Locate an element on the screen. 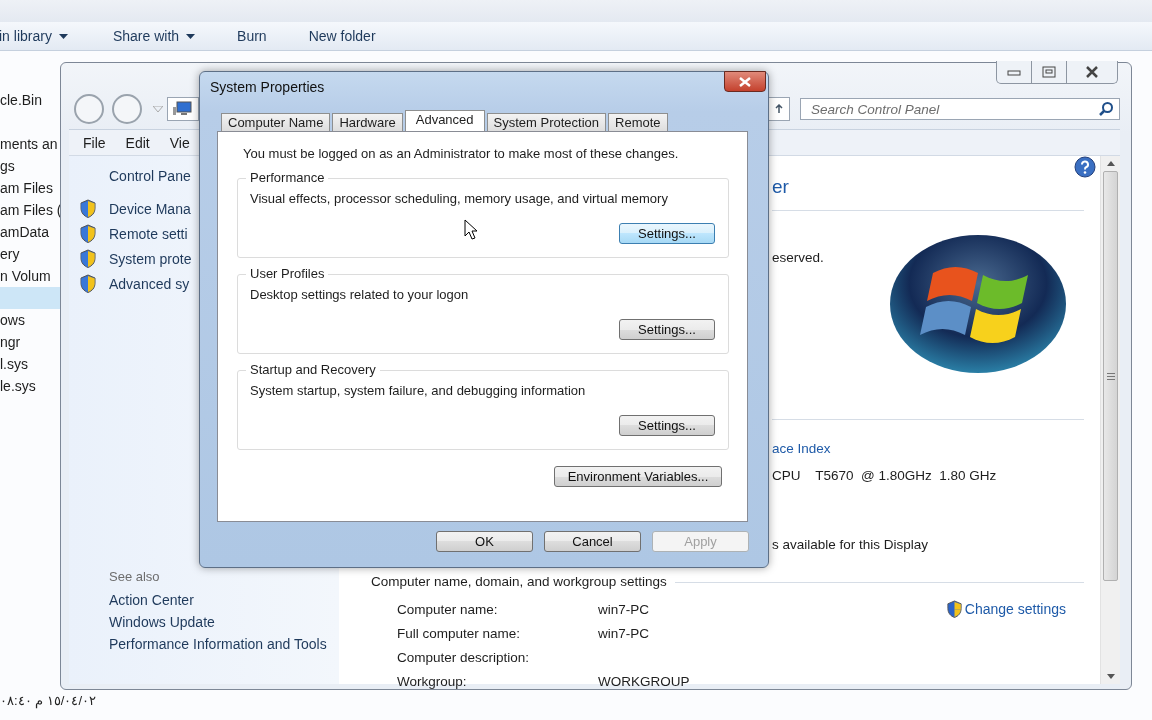 This screenshot has width=1152, height=720. group-title: Startup and Recovery is located at coordinates (313, 369).